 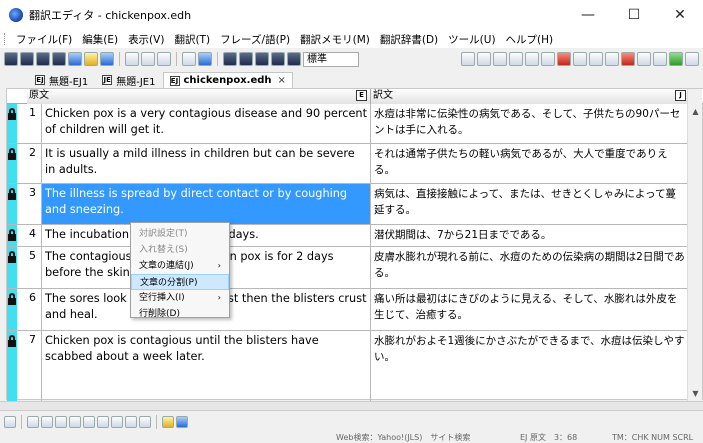 I want to click on main-toolbar: 標準, so click(x=351, y=59).